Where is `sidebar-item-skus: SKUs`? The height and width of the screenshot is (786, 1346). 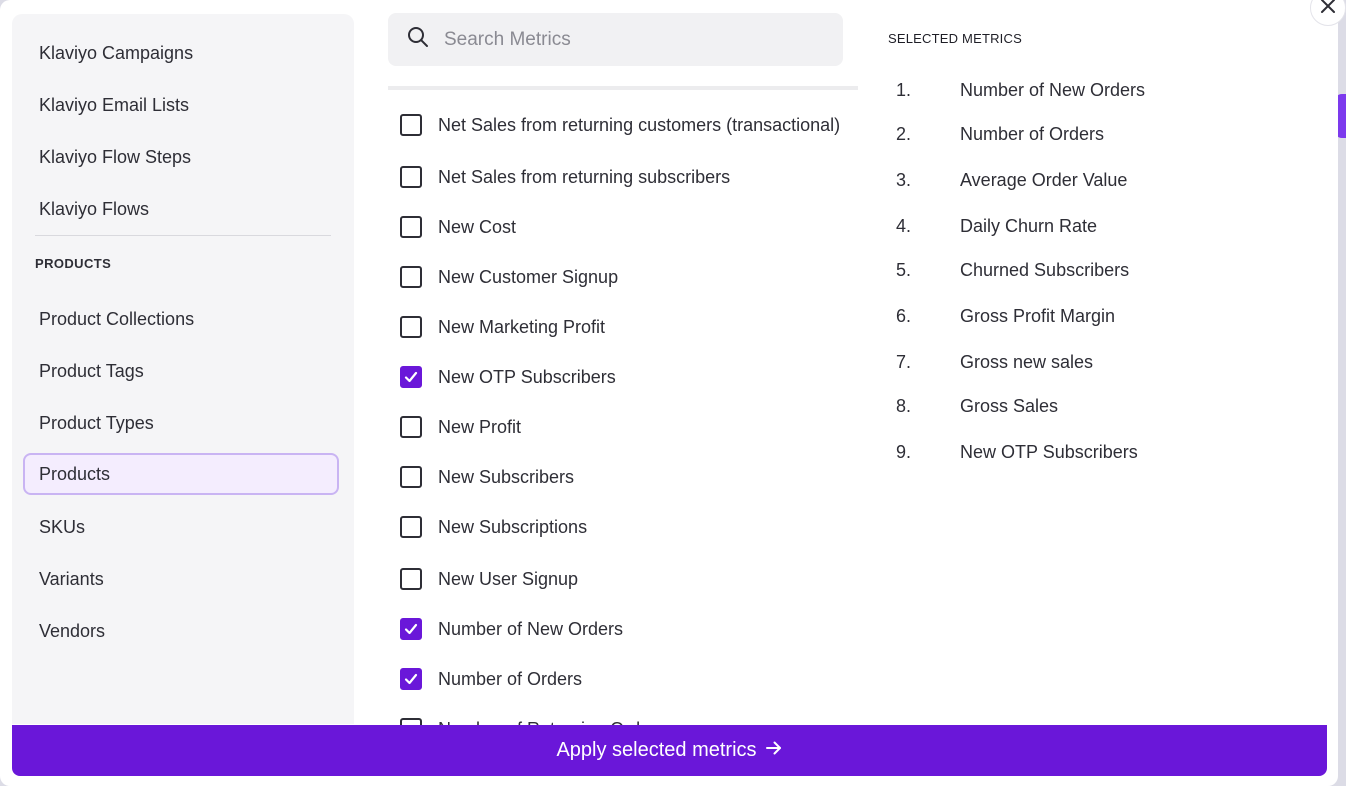 sidebar-item-skus: SKUs is located at coordinates (181, 527).